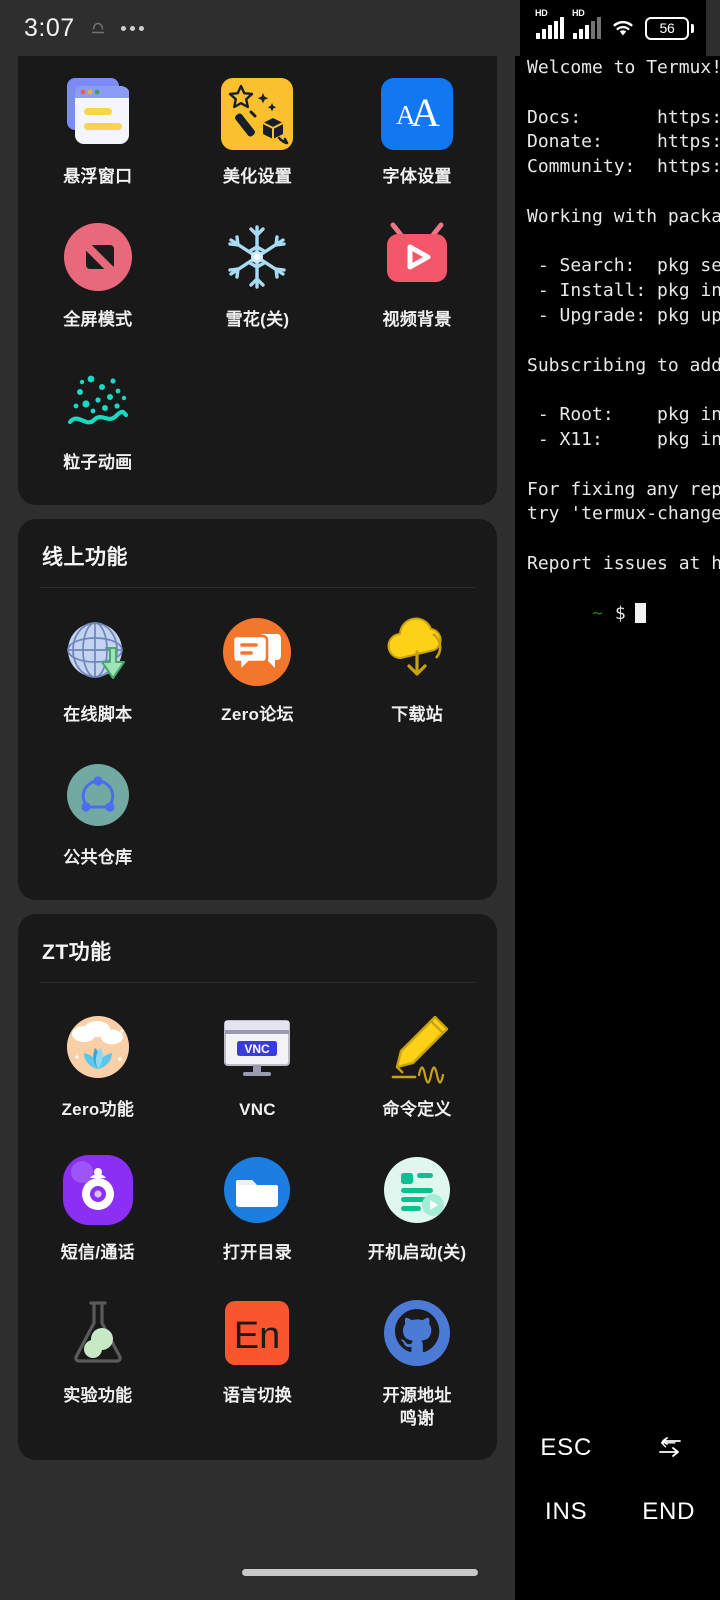 This screenshot has width=720, height=1600. Describe the element at coordinates (97, 1046) in the screenshot. I see `zero-lotus-icon` at that location.